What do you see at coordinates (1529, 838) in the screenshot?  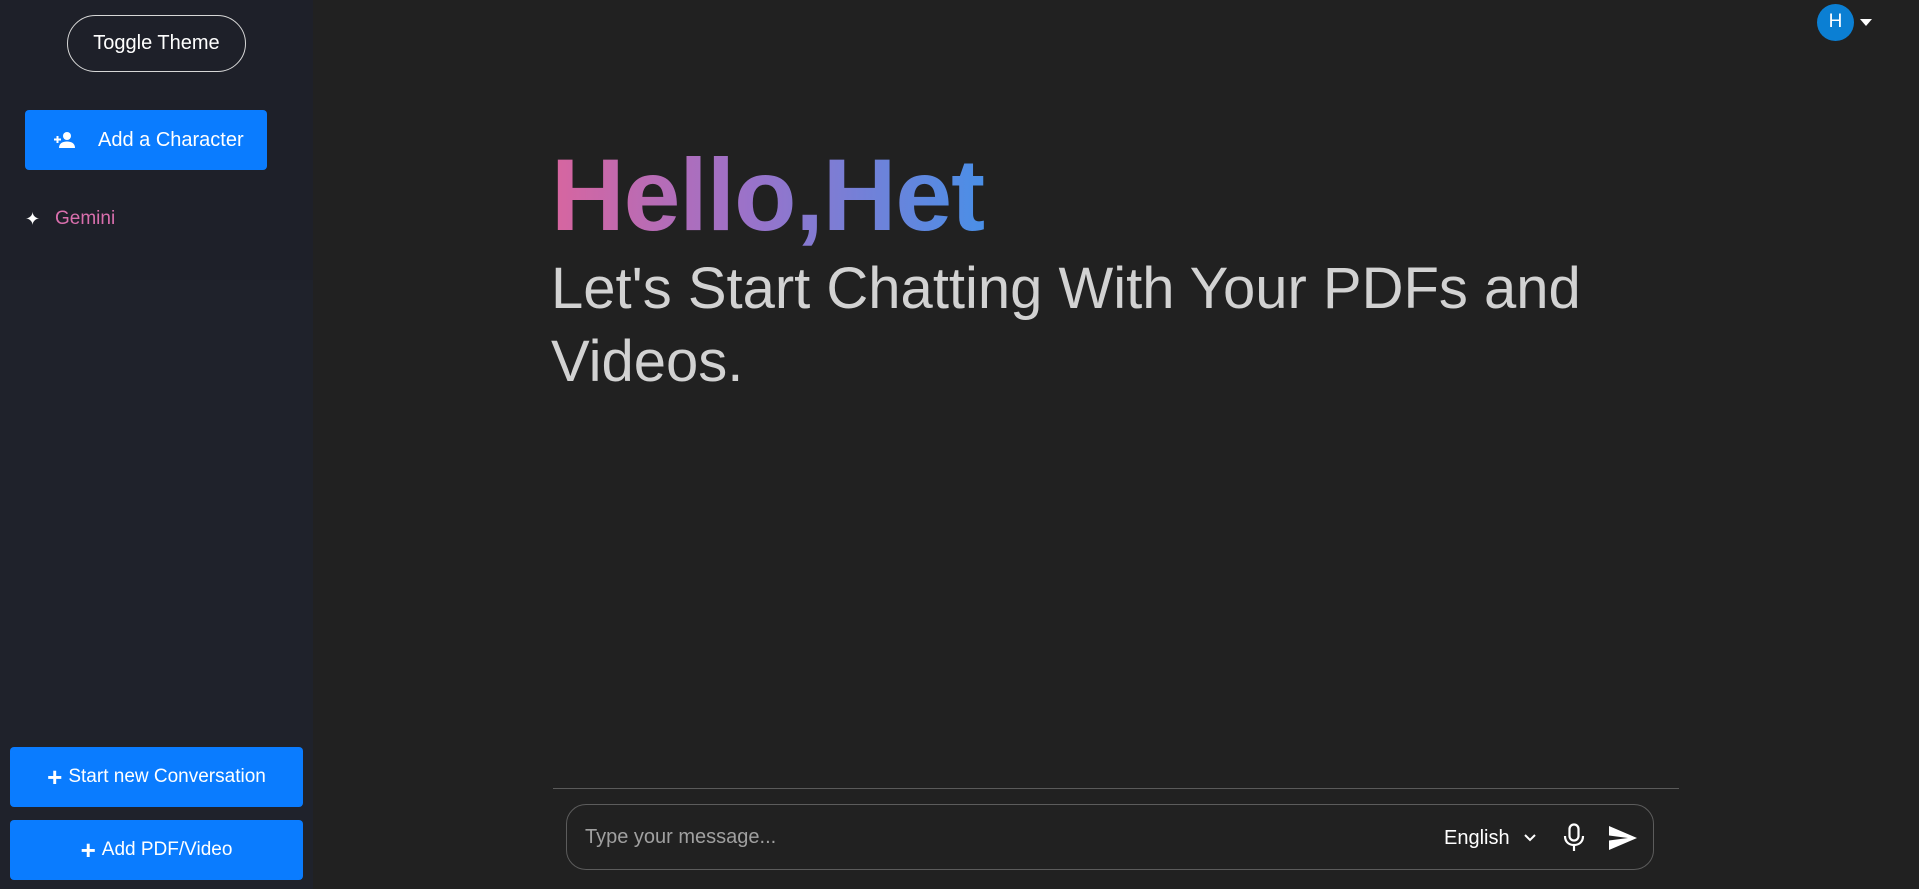 I see `chevron-down-icon` at bounding box center [1529, 838].